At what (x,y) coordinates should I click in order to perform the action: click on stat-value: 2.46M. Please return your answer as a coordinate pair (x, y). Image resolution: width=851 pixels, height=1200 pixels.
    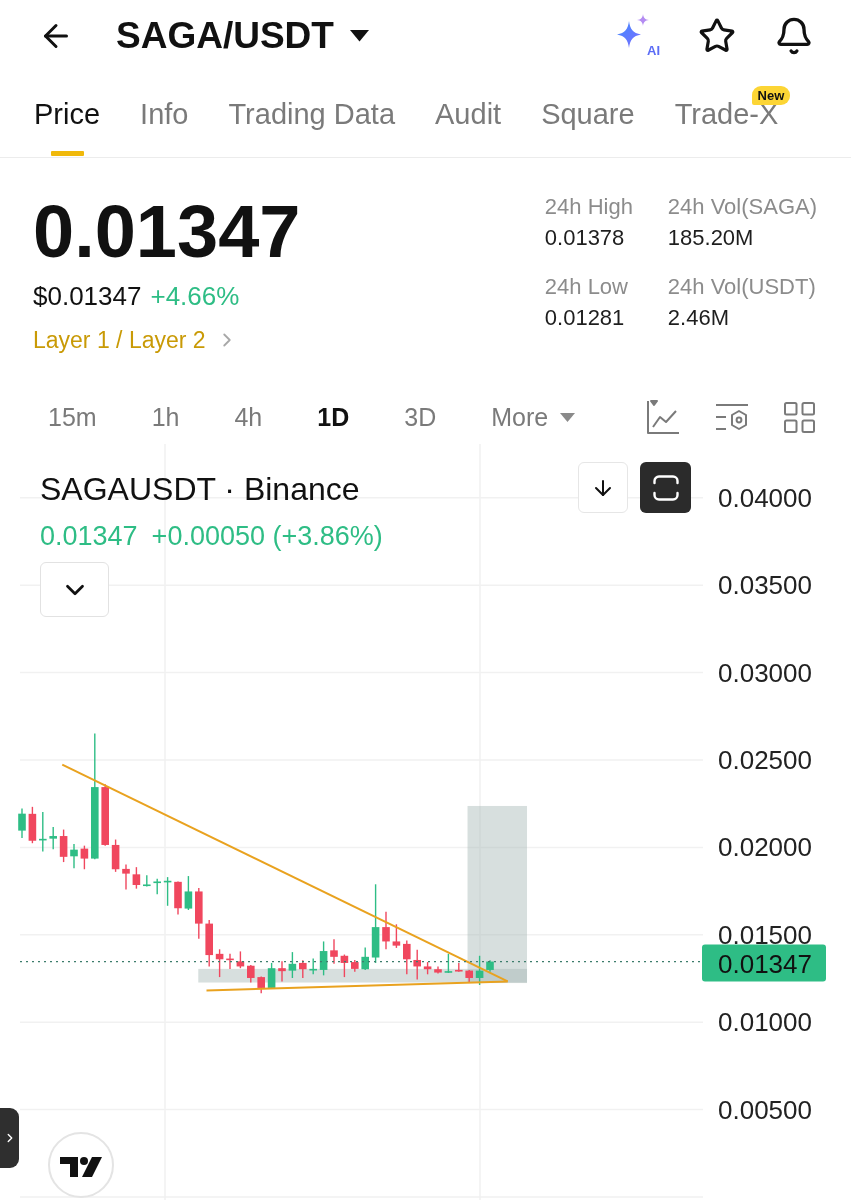
    Looking at the image, I should click on (698, 318).